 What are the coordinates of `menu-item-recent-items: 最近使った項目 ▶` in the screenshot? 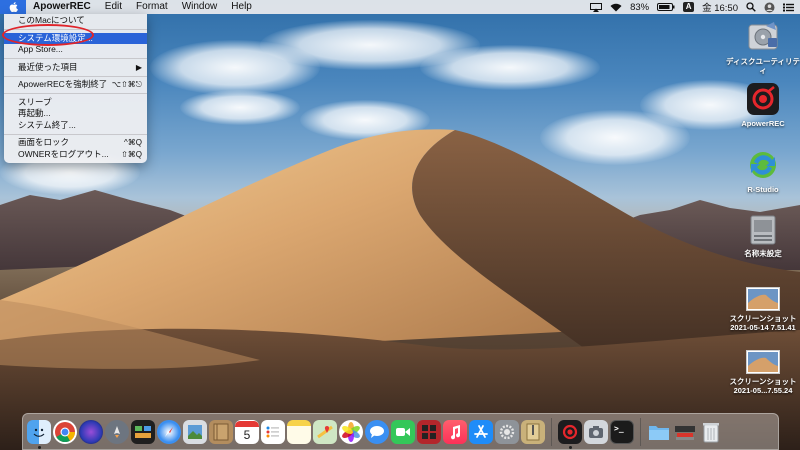 It's located at (75, 68).